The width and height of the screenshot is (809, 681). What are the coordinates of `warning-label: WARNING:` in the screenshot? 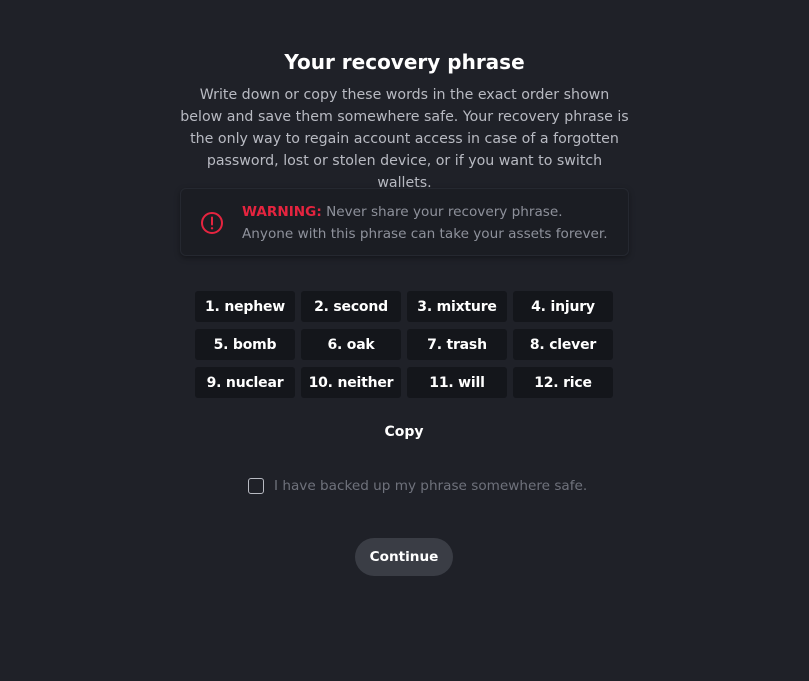 It's located at (282, 212).